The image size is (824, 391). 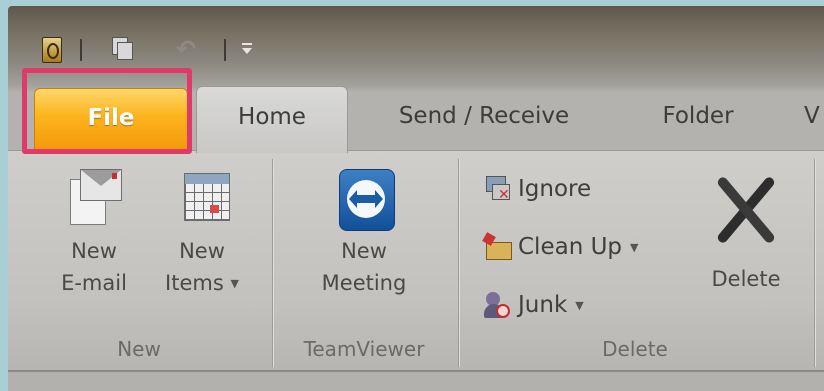 What do you see at coordinates (746, 279) in the screenshot?
I see `delete-label: Delete` at bounding box center [746, 279].